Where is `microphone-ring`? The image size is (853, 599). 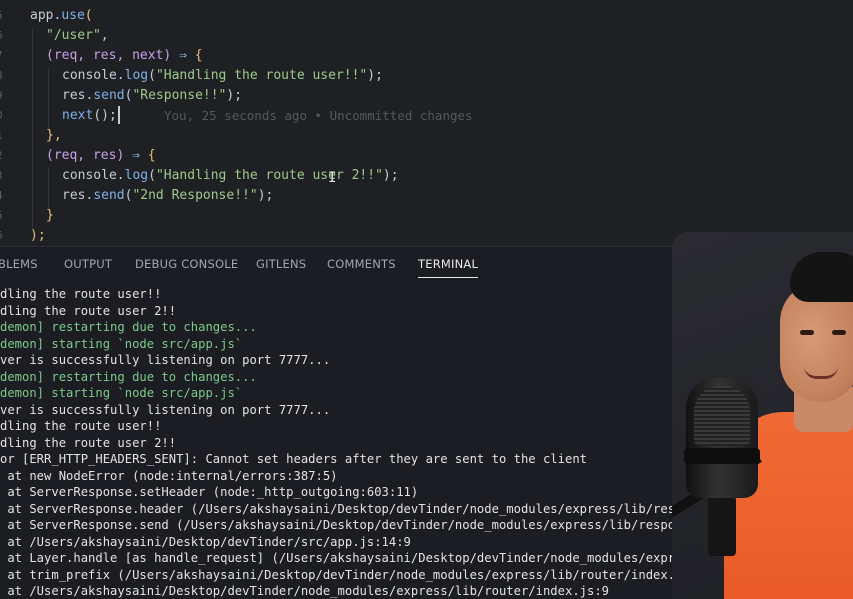
microphone-ring is located at coordinates (722, 456).